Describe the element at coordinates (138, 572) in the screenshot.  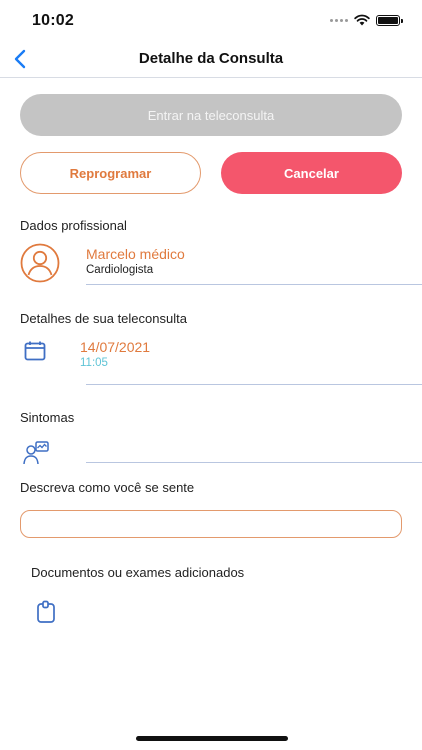
I see `documents-section-label: Documentos ou exames adicionados` at that location.